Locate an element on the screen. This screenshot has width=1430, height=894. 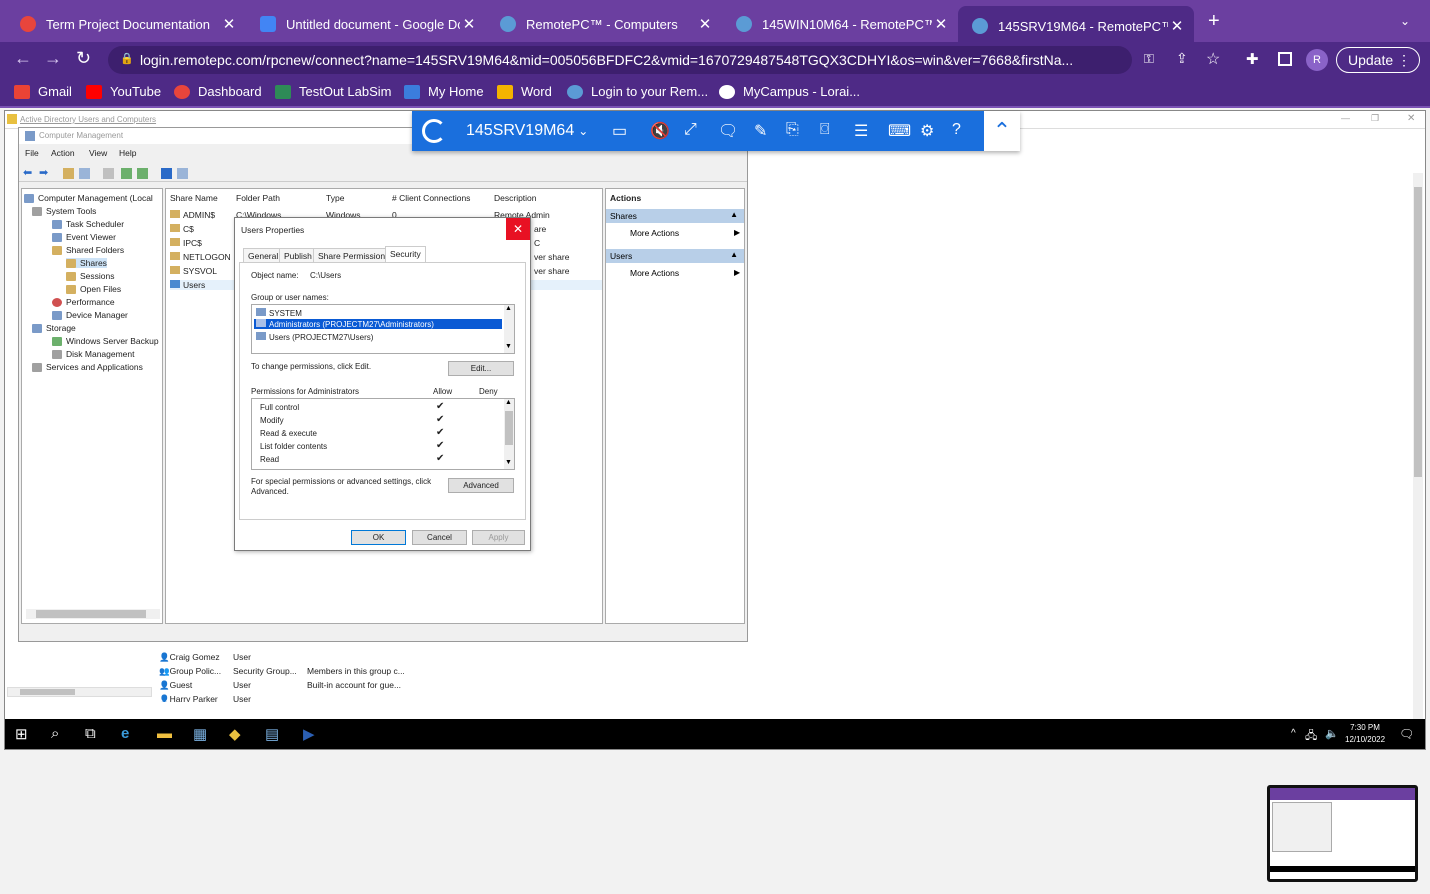
table-row: IPC$ is located at coordinates (186, 243).